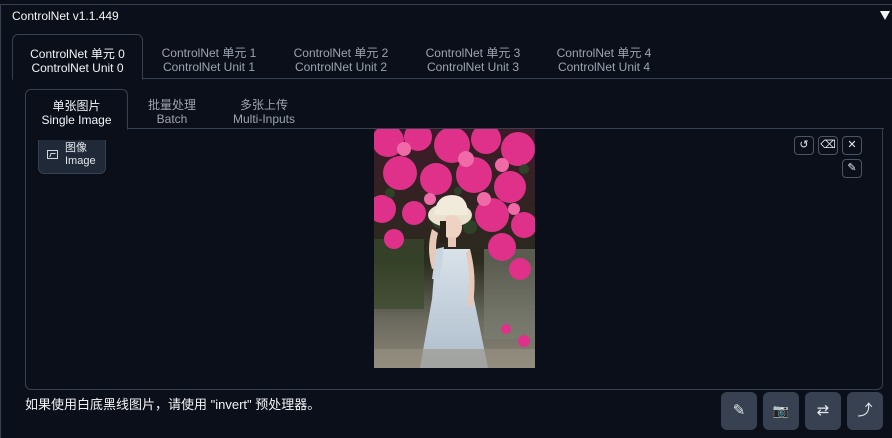  What do you see at coordinates (52, 154) in the screenshot?
I see `image-icon` at bounding box center [52, 154].